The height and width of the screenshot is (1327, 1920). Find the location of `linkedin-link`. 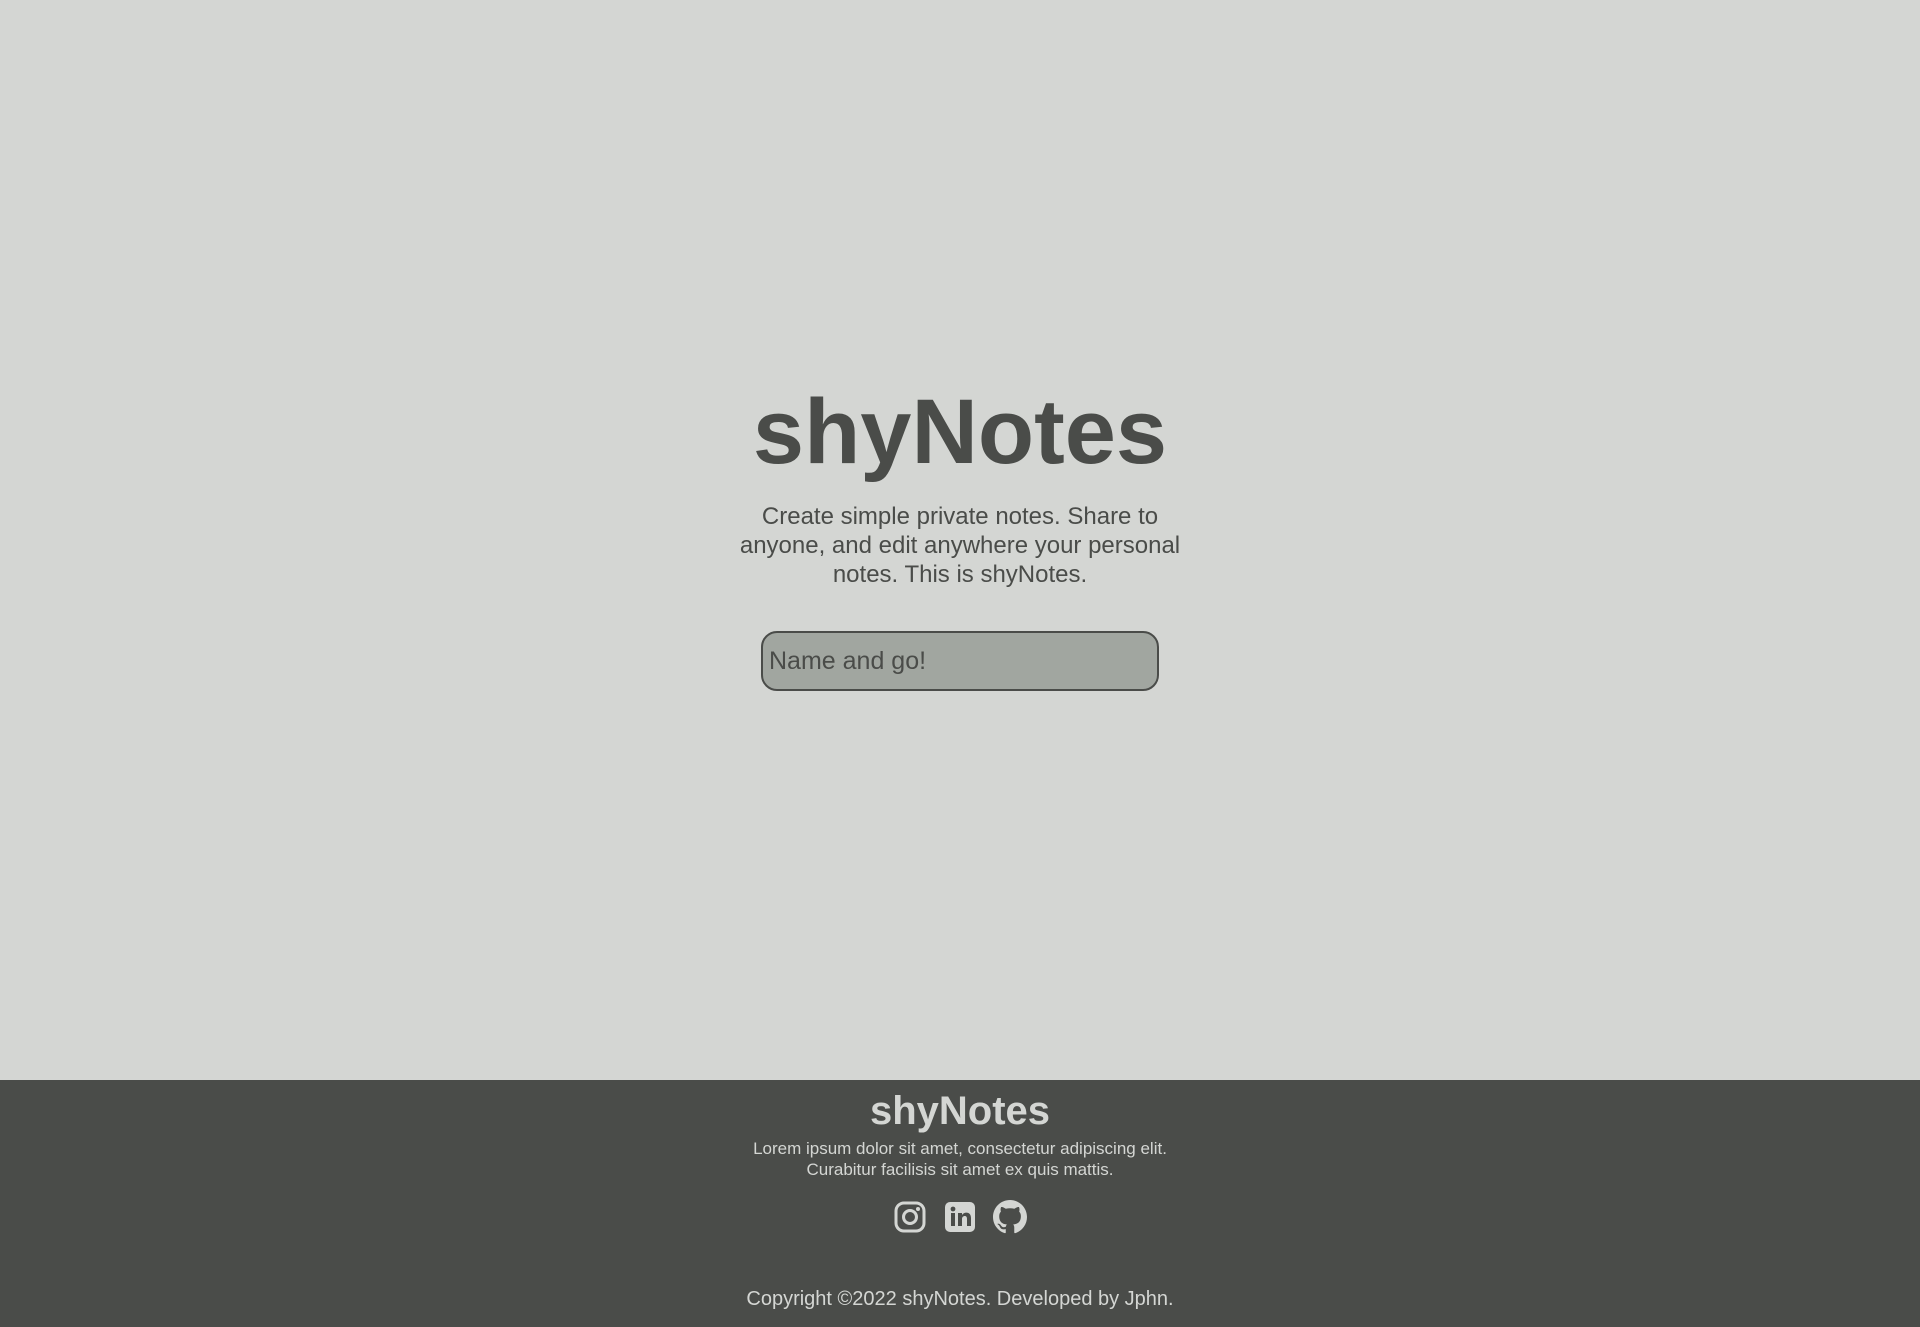

linkedin-link is located at coordinates (960, 1217).